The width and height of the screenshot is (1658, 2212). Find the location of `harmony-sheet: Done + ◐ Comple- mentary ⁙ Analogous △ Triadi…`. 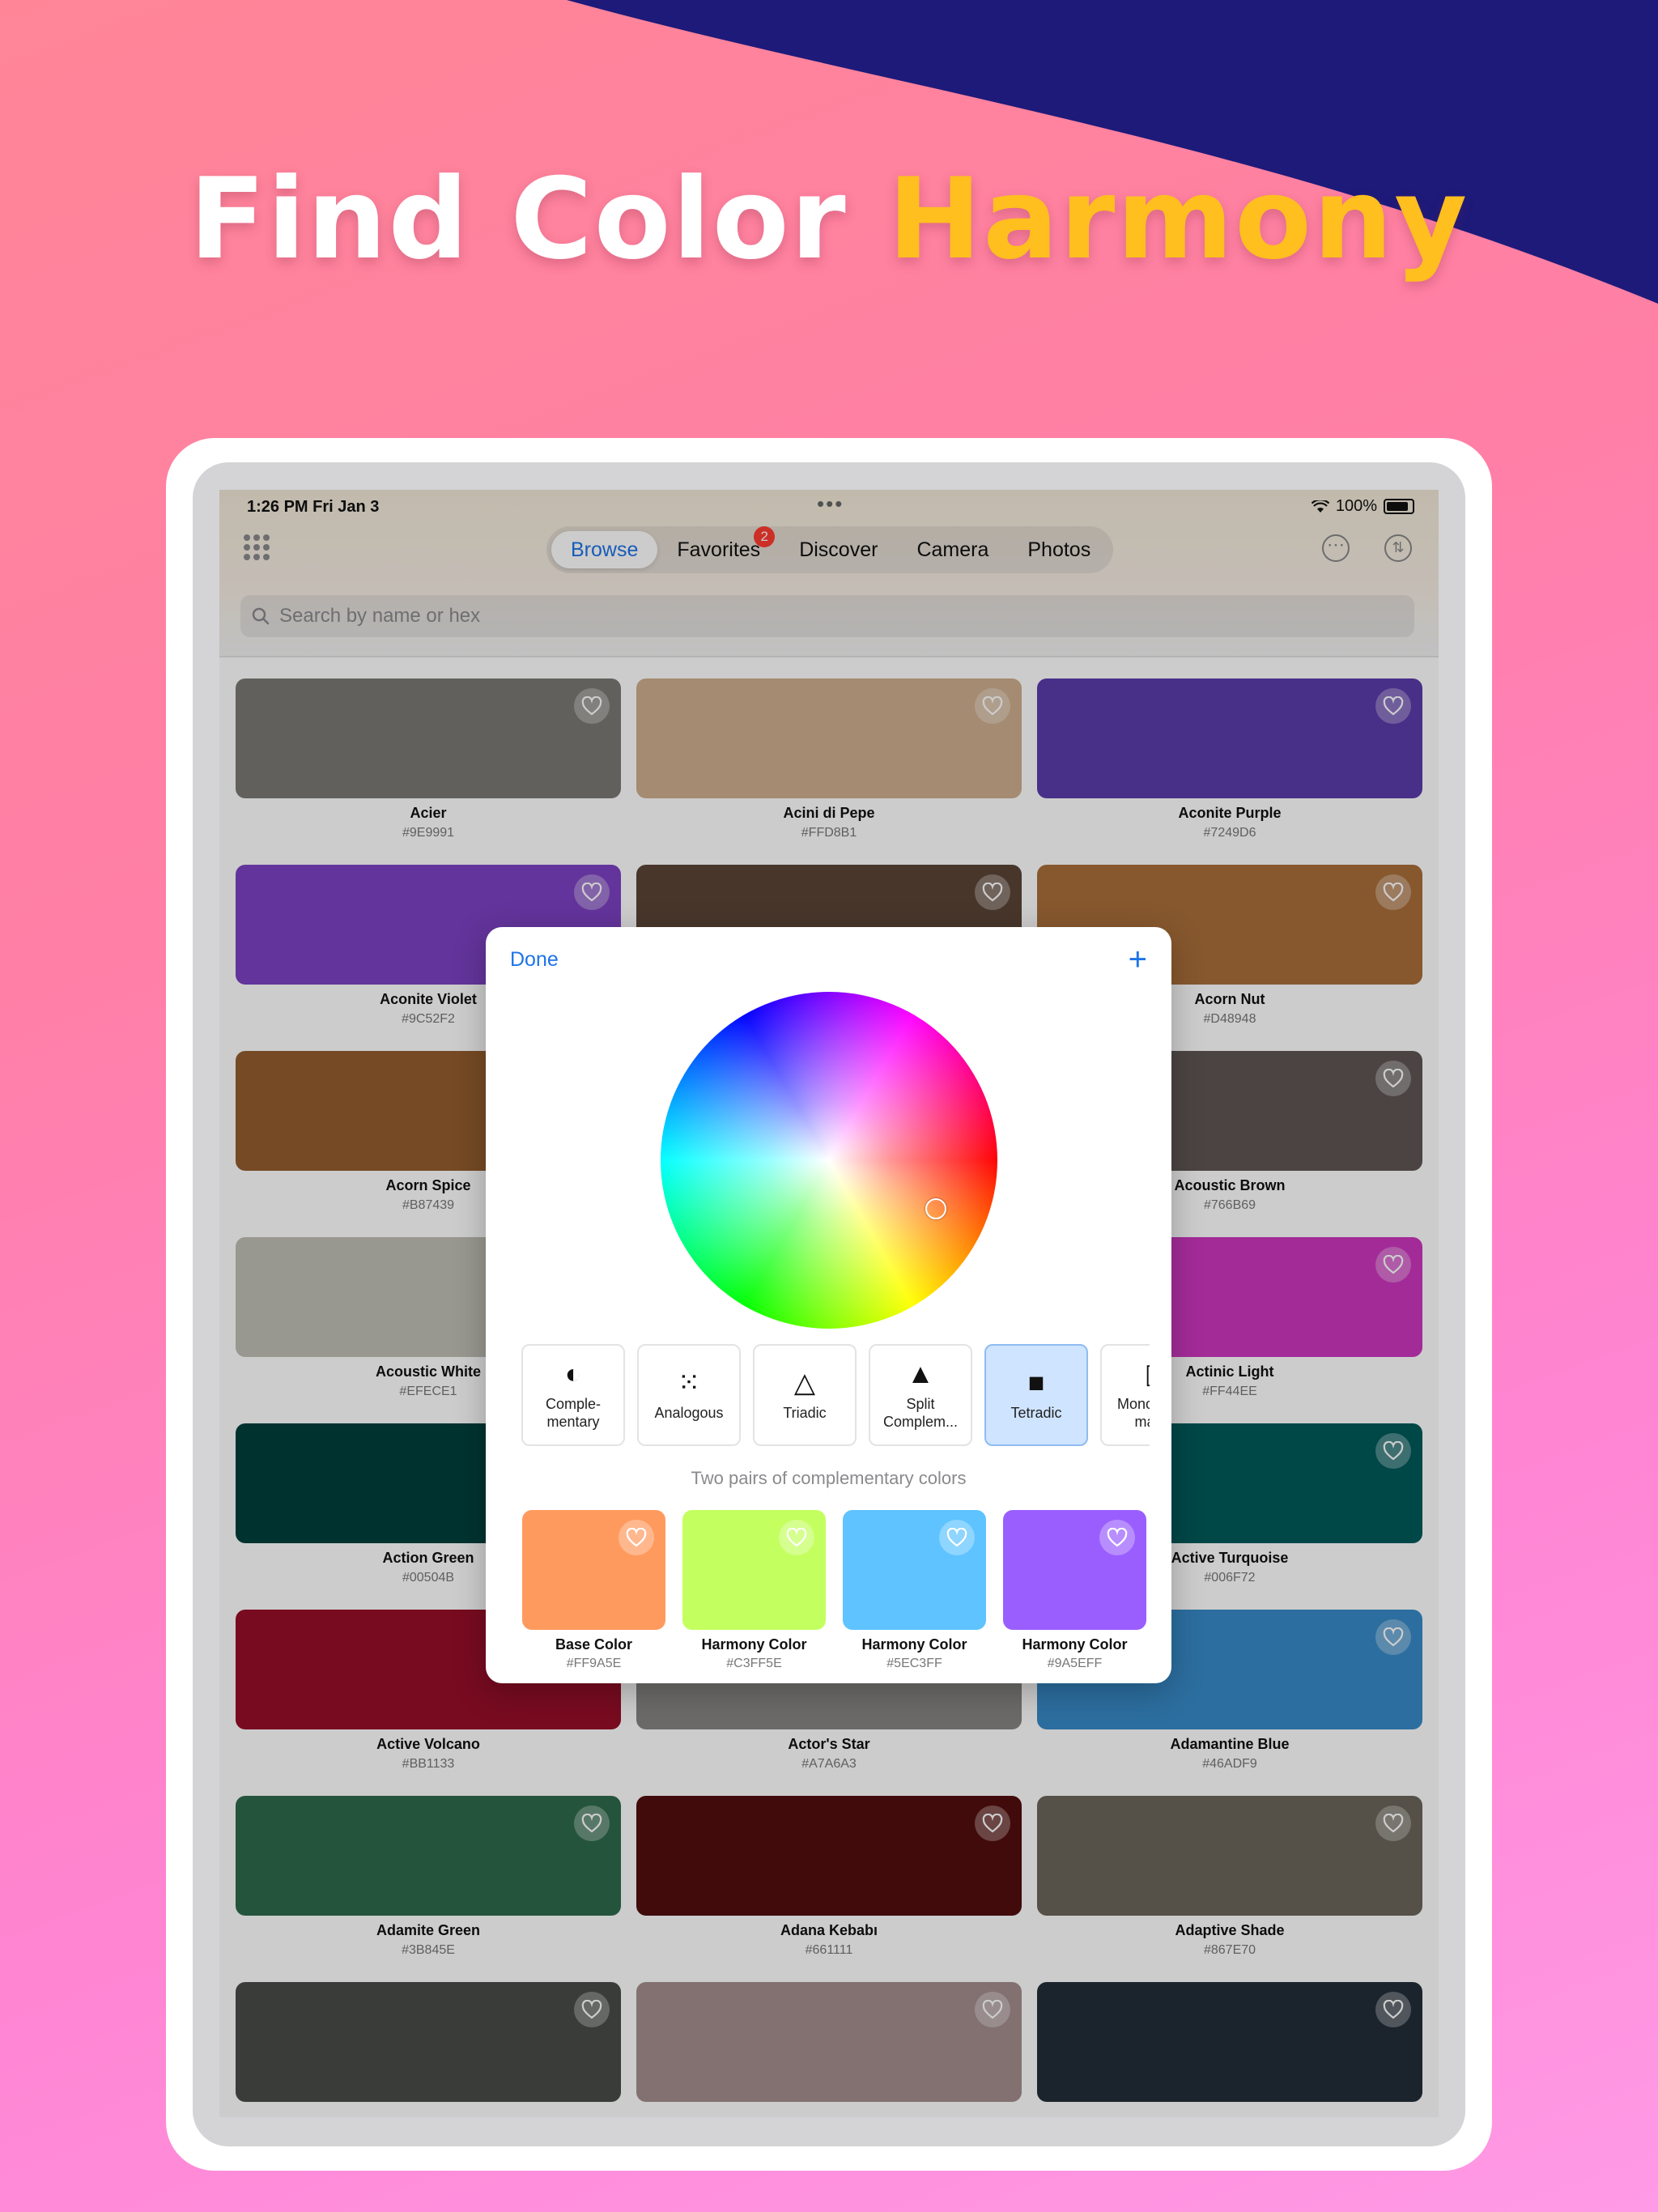

harmony-sheet: Done + ◐ Comple- mentary ⁙ Analogous △ Triadi… is located at coordinates (828, 1305).